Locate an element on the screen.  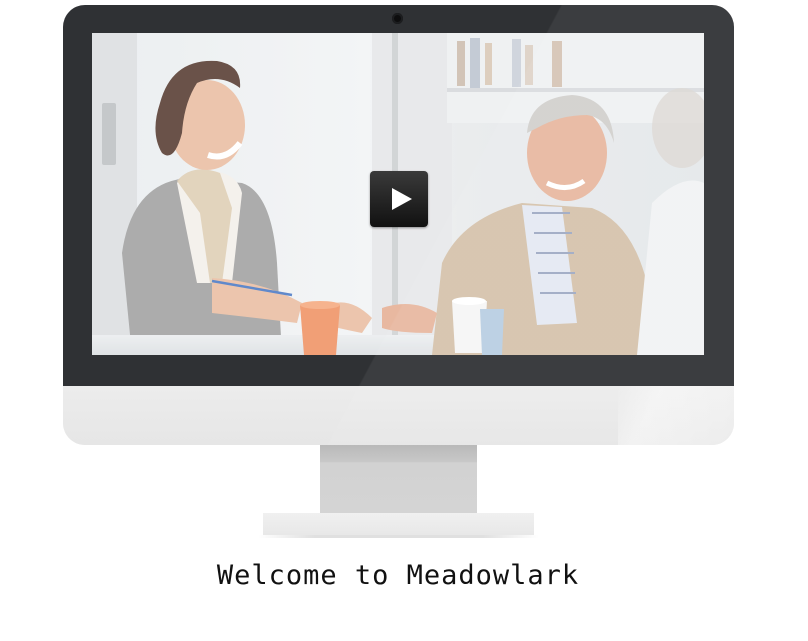
stand-shadow is located at coordinates (398, 536).